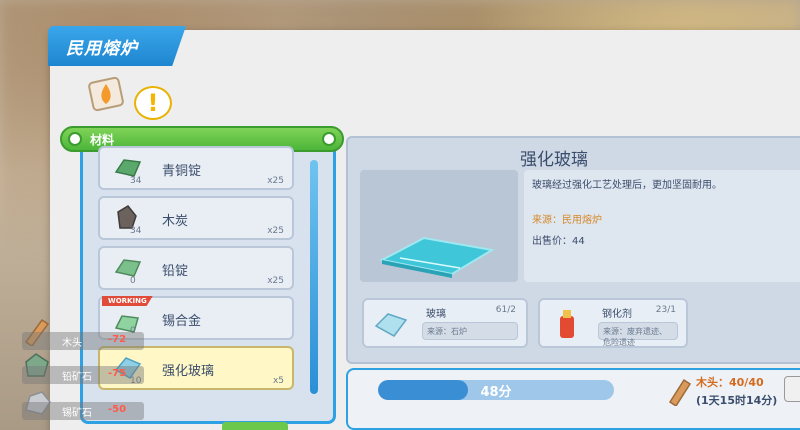 This screenshot has height=430, width=800. I want to click on craft-progress-bar: 48分, so click(496, 390).